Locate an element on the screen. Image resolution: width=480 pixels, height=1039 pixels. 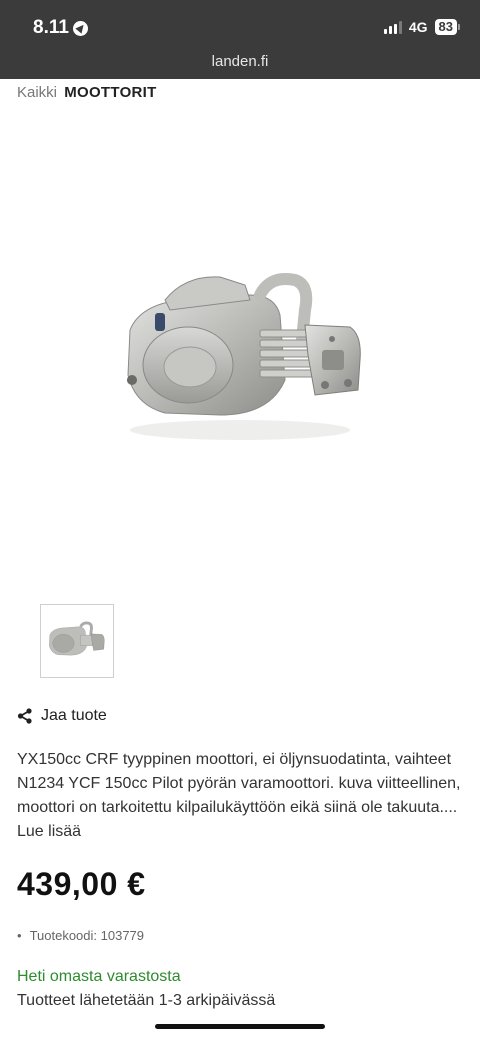
top-bar: 8.11 4G 83 landen.fi is located at coordinates (240, 39).